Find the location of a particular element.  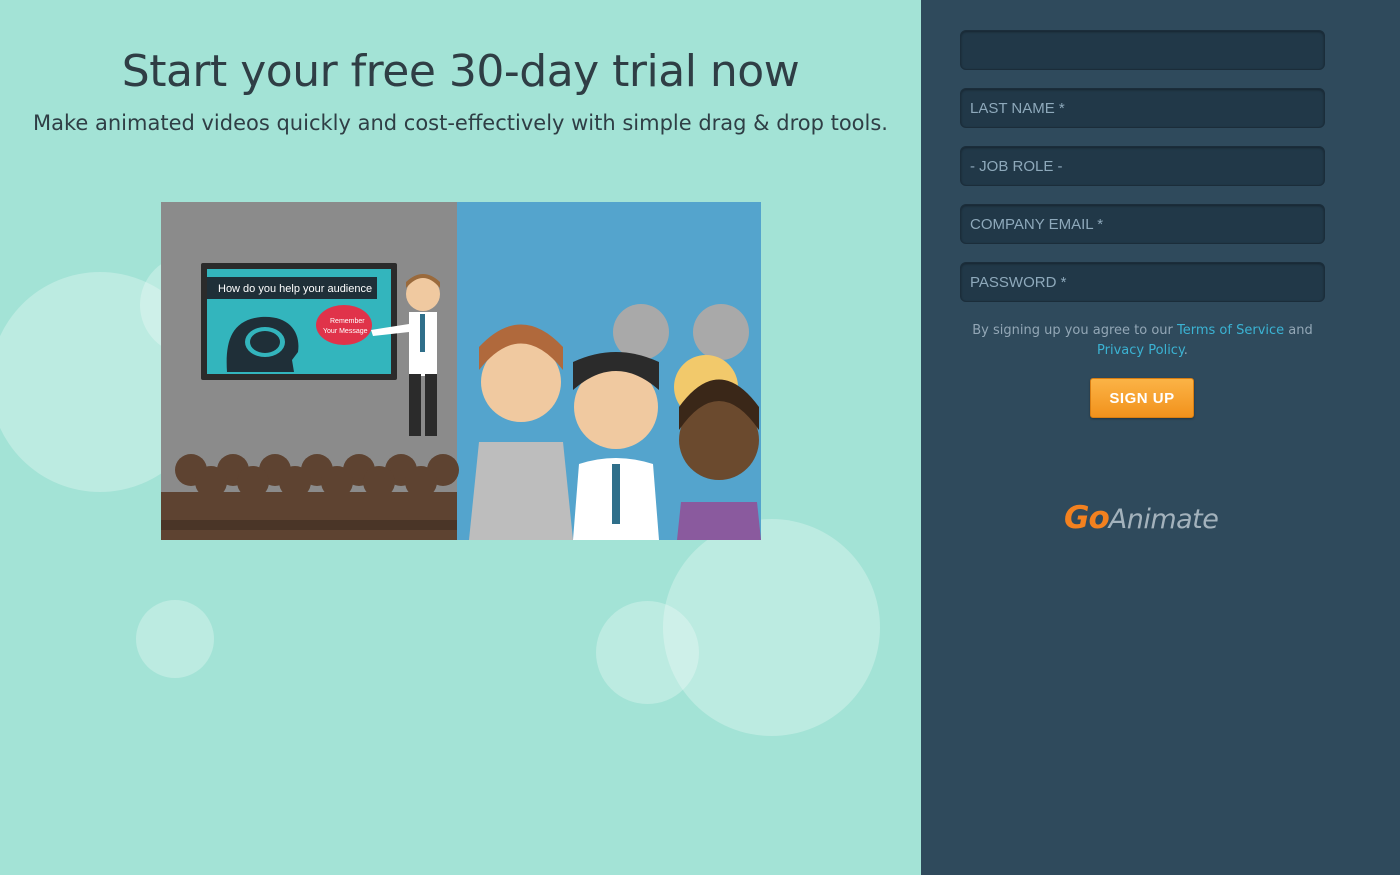

last-name-field is located at coordinates (1142, 108).